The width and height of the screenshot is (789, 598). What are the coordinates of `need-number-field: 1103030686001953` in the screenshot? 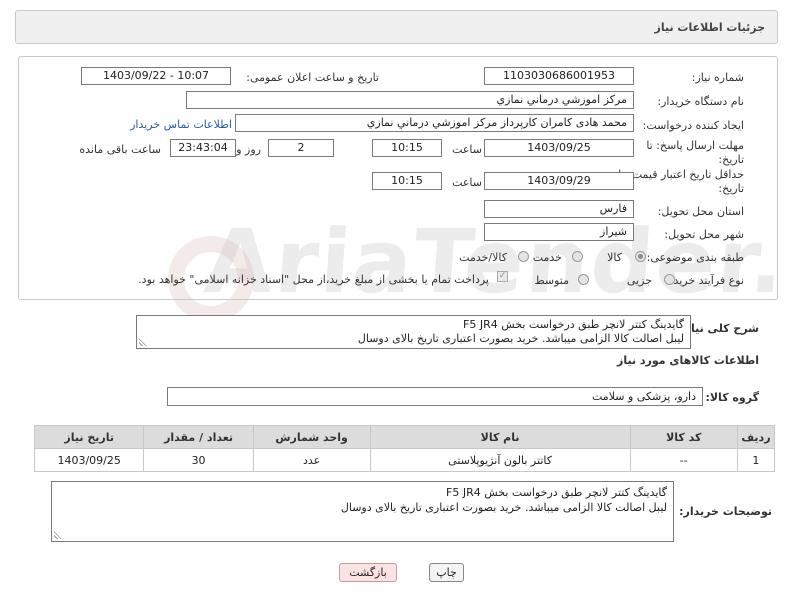 It's located at (559, 76).